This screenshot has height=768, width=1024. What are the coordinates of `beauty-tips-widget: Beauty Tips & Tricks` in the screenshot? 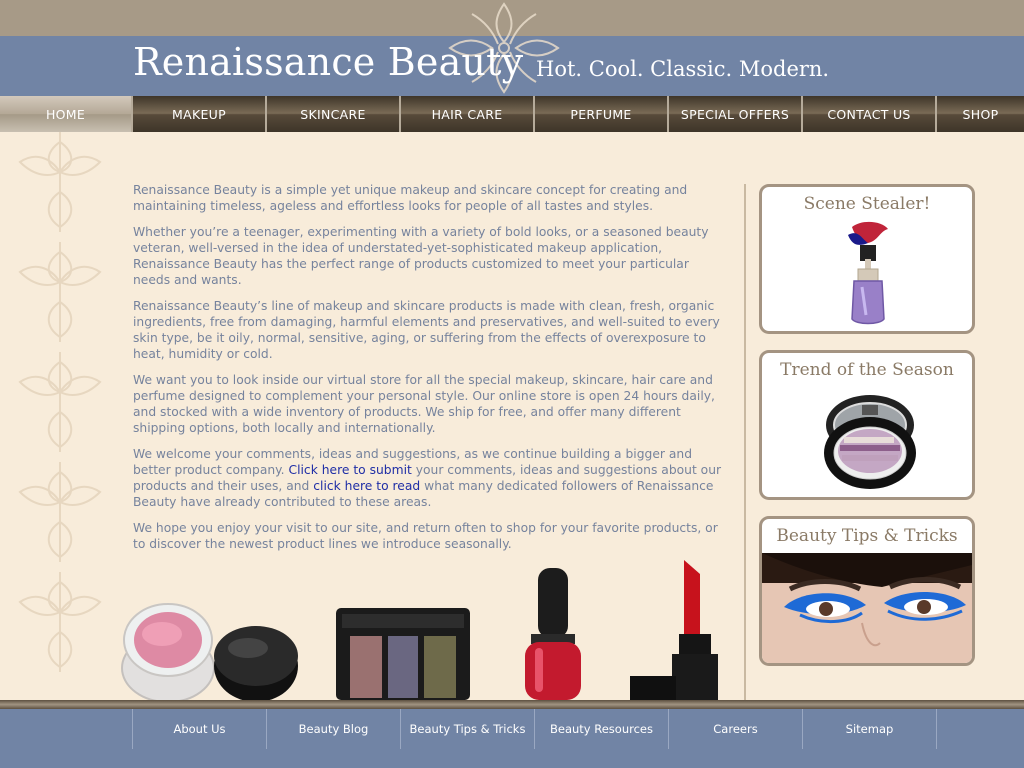 It's located at (867, 591).